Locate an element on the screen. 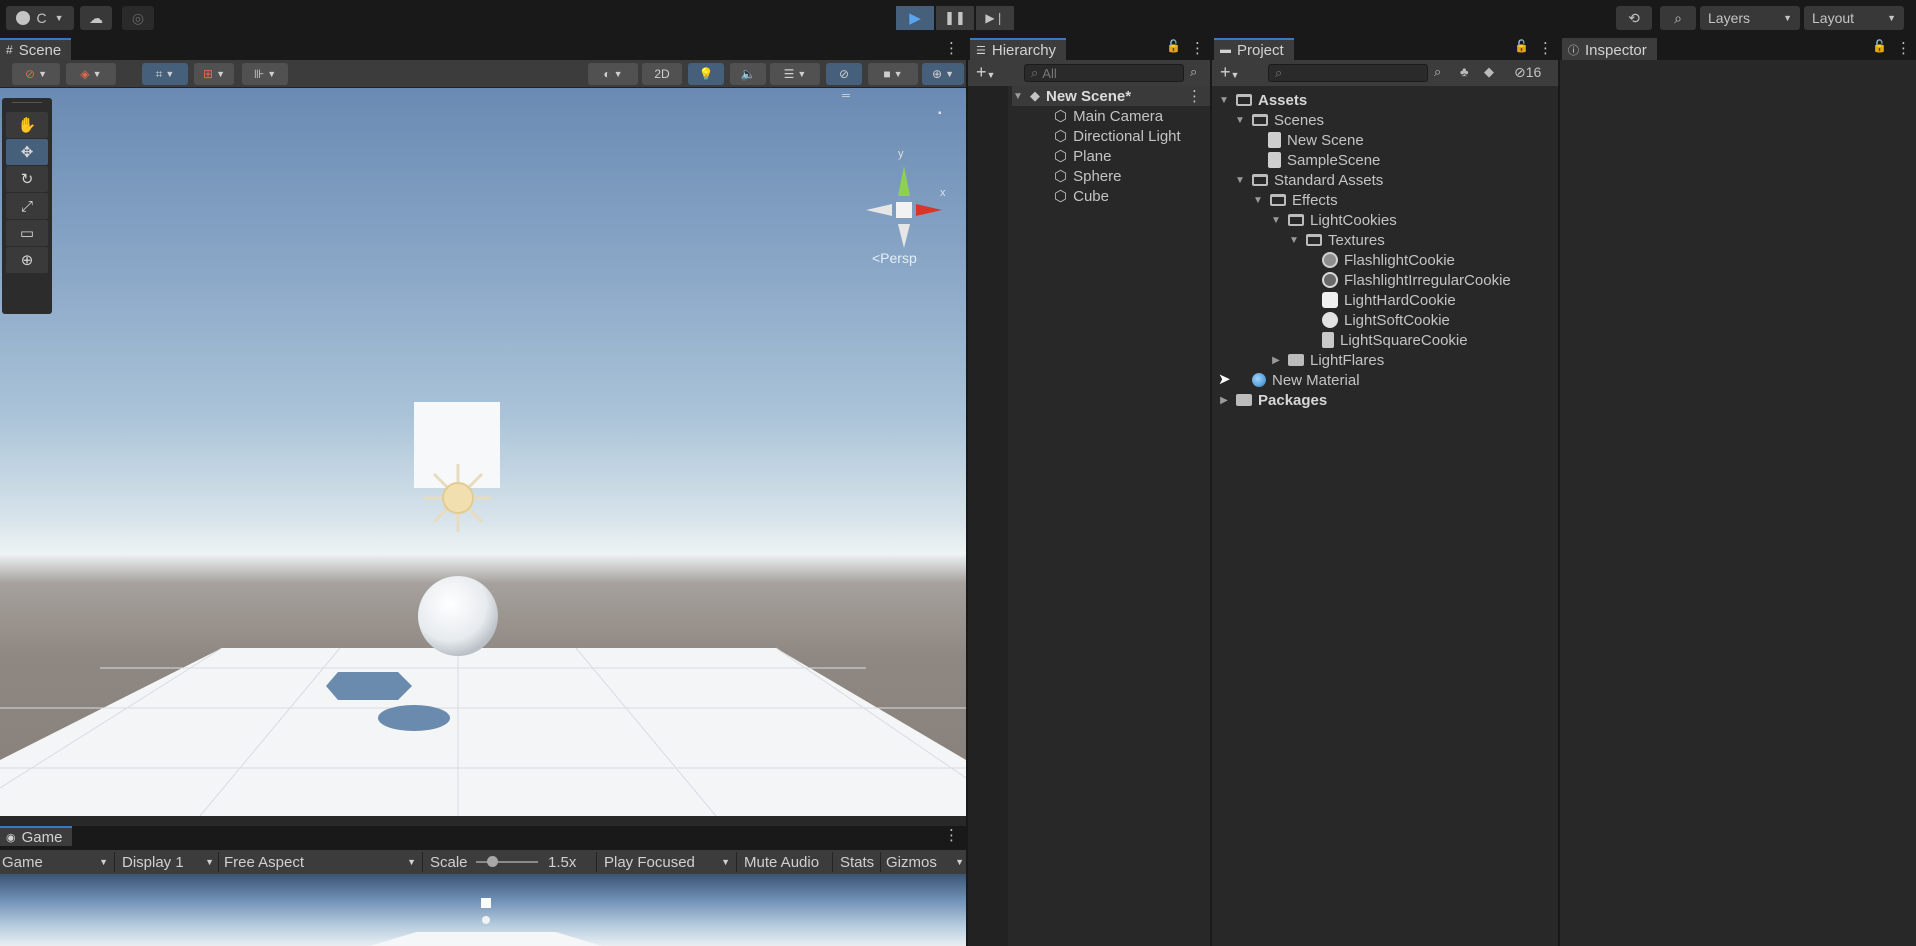 This screenshot has width=1916, height=946. grid-snap-button: ⌗ ▼ is located at coordinates (165, 74).